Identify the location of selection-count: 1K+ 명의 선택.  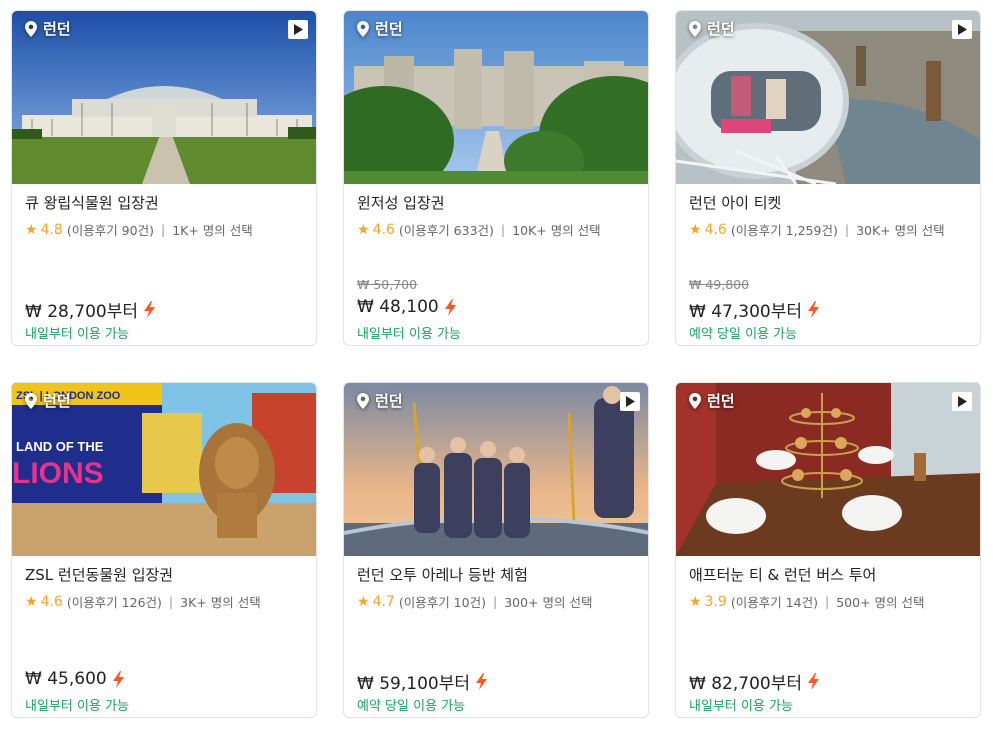
(212, 230).